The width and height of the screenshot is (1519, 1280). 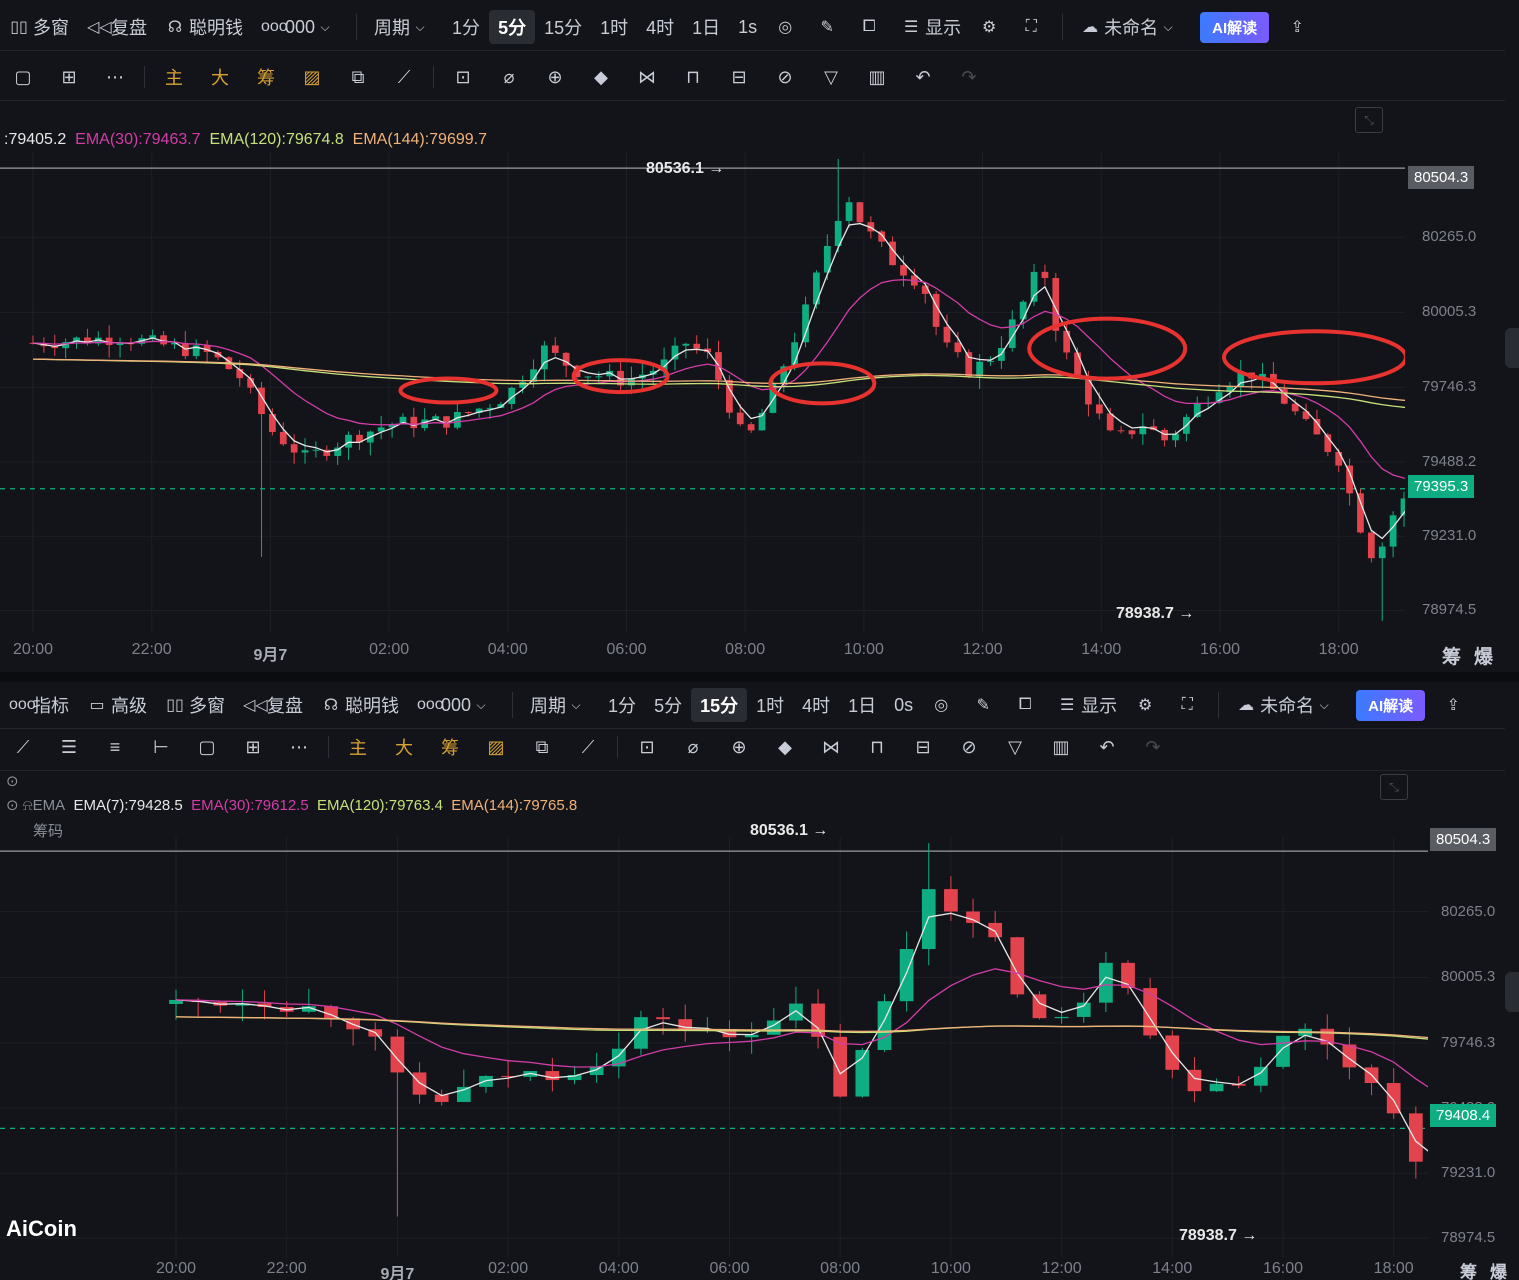 I want to click on toolbar-item-3: ᴏᴏᴏ 000 ⌵, so click(x=300, y=27).